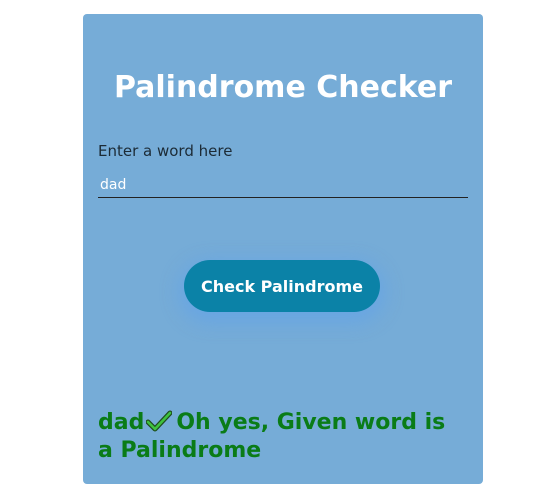 This screenshot has width=534, height=484. Describe the element at coordinates (121, 422) in the screenshot. I see `result-word: dad` at that location.